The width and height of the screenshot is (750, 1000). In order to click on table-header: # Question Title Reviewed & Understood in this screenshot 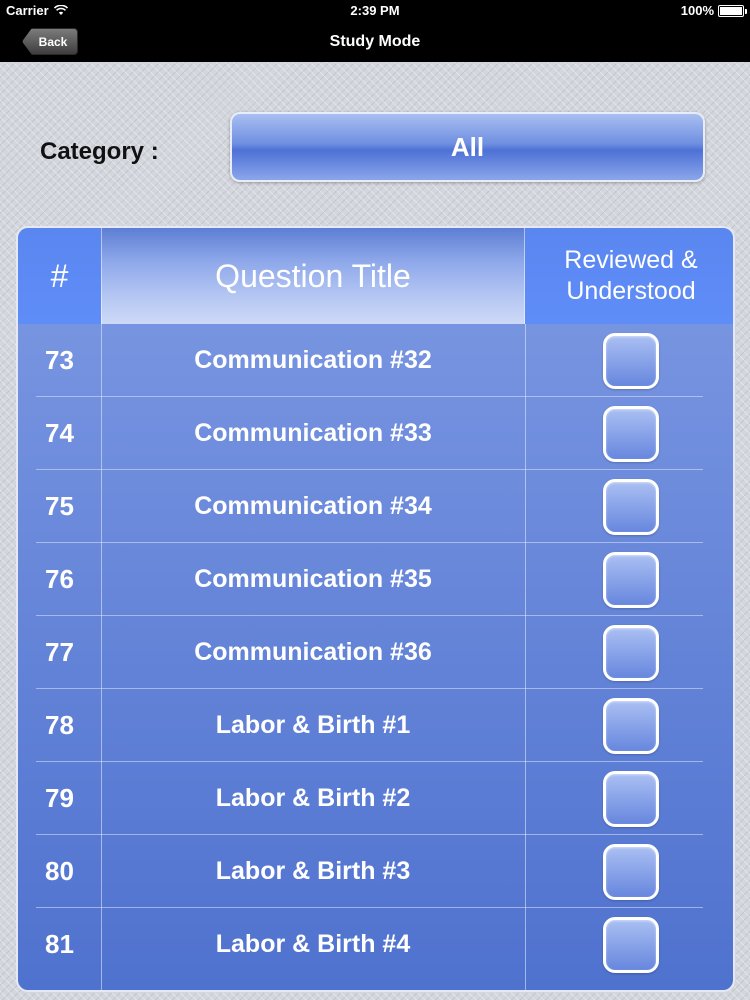, I will do `click(375, 276)`.